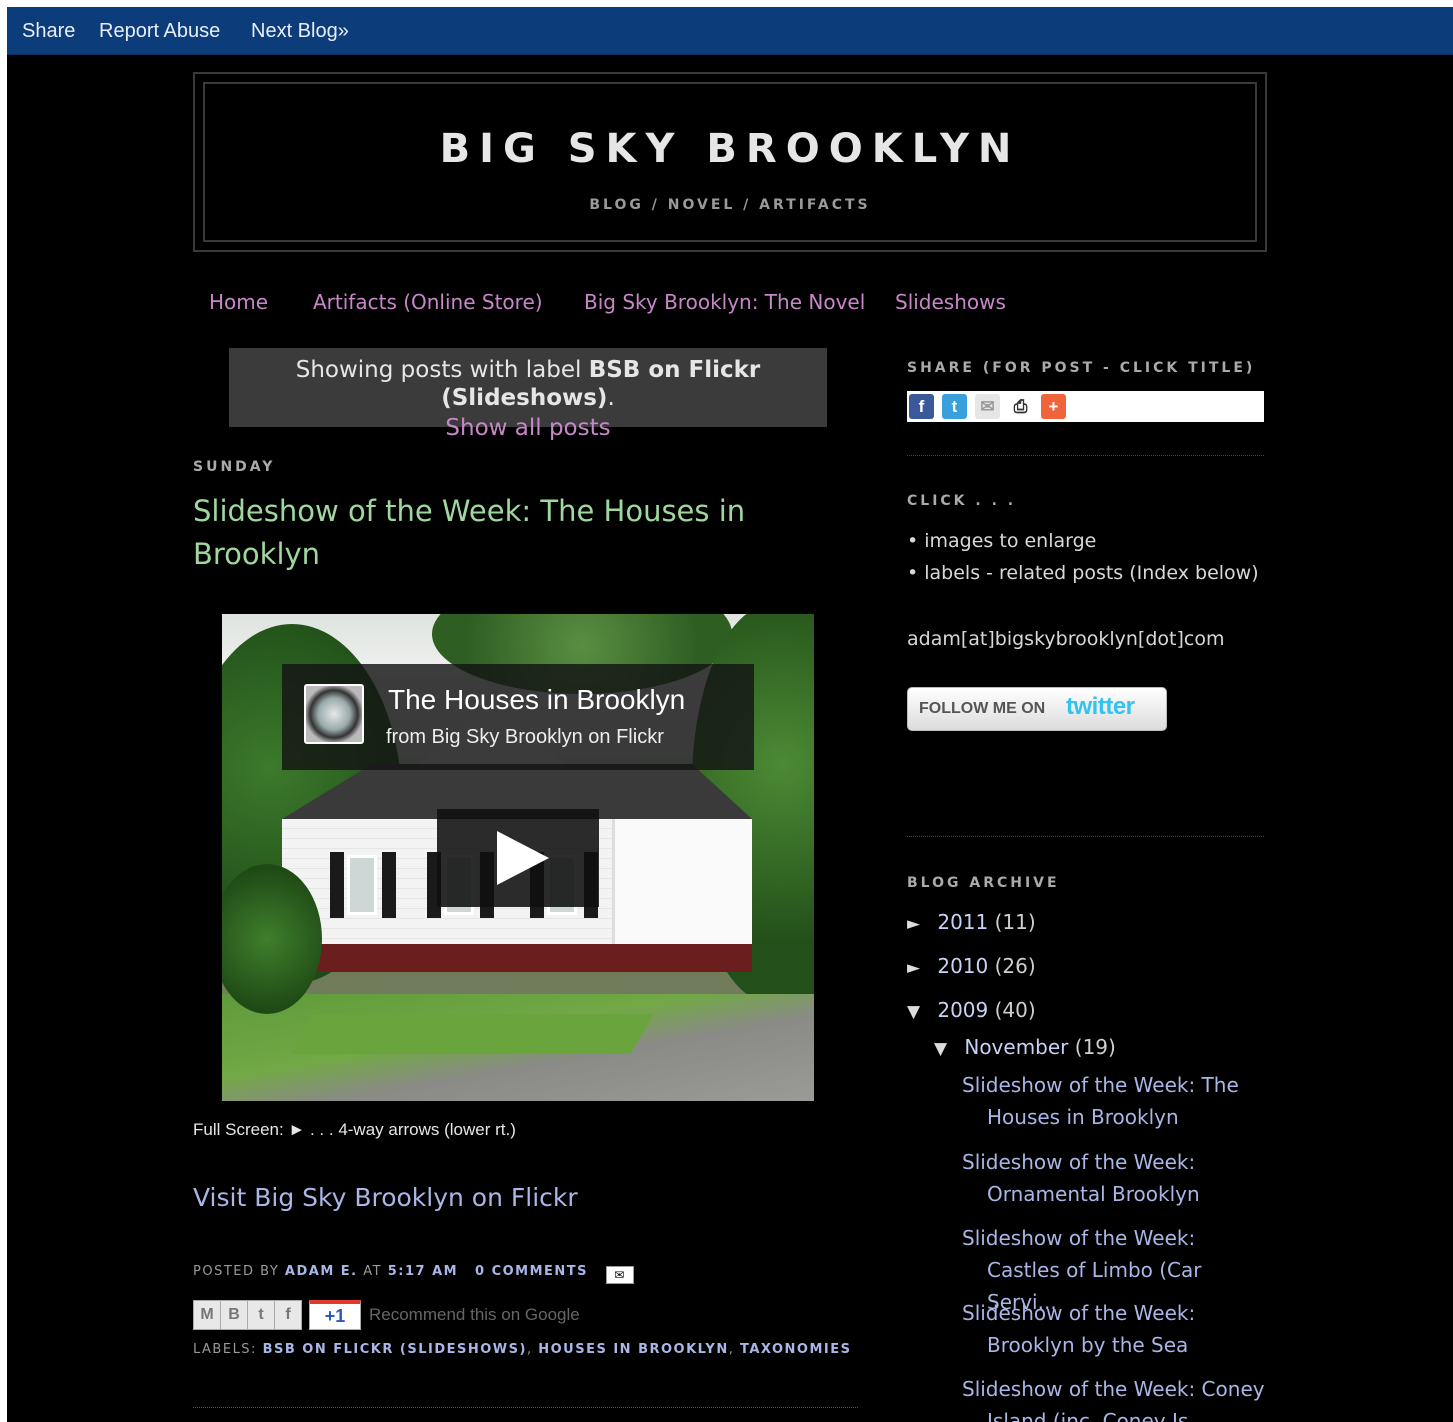  What do you see at coordinates (982, 708) in the screenshot?
I see `follow-me-on-text: FOLLOW ME ON` at bounding box center [982, 708].